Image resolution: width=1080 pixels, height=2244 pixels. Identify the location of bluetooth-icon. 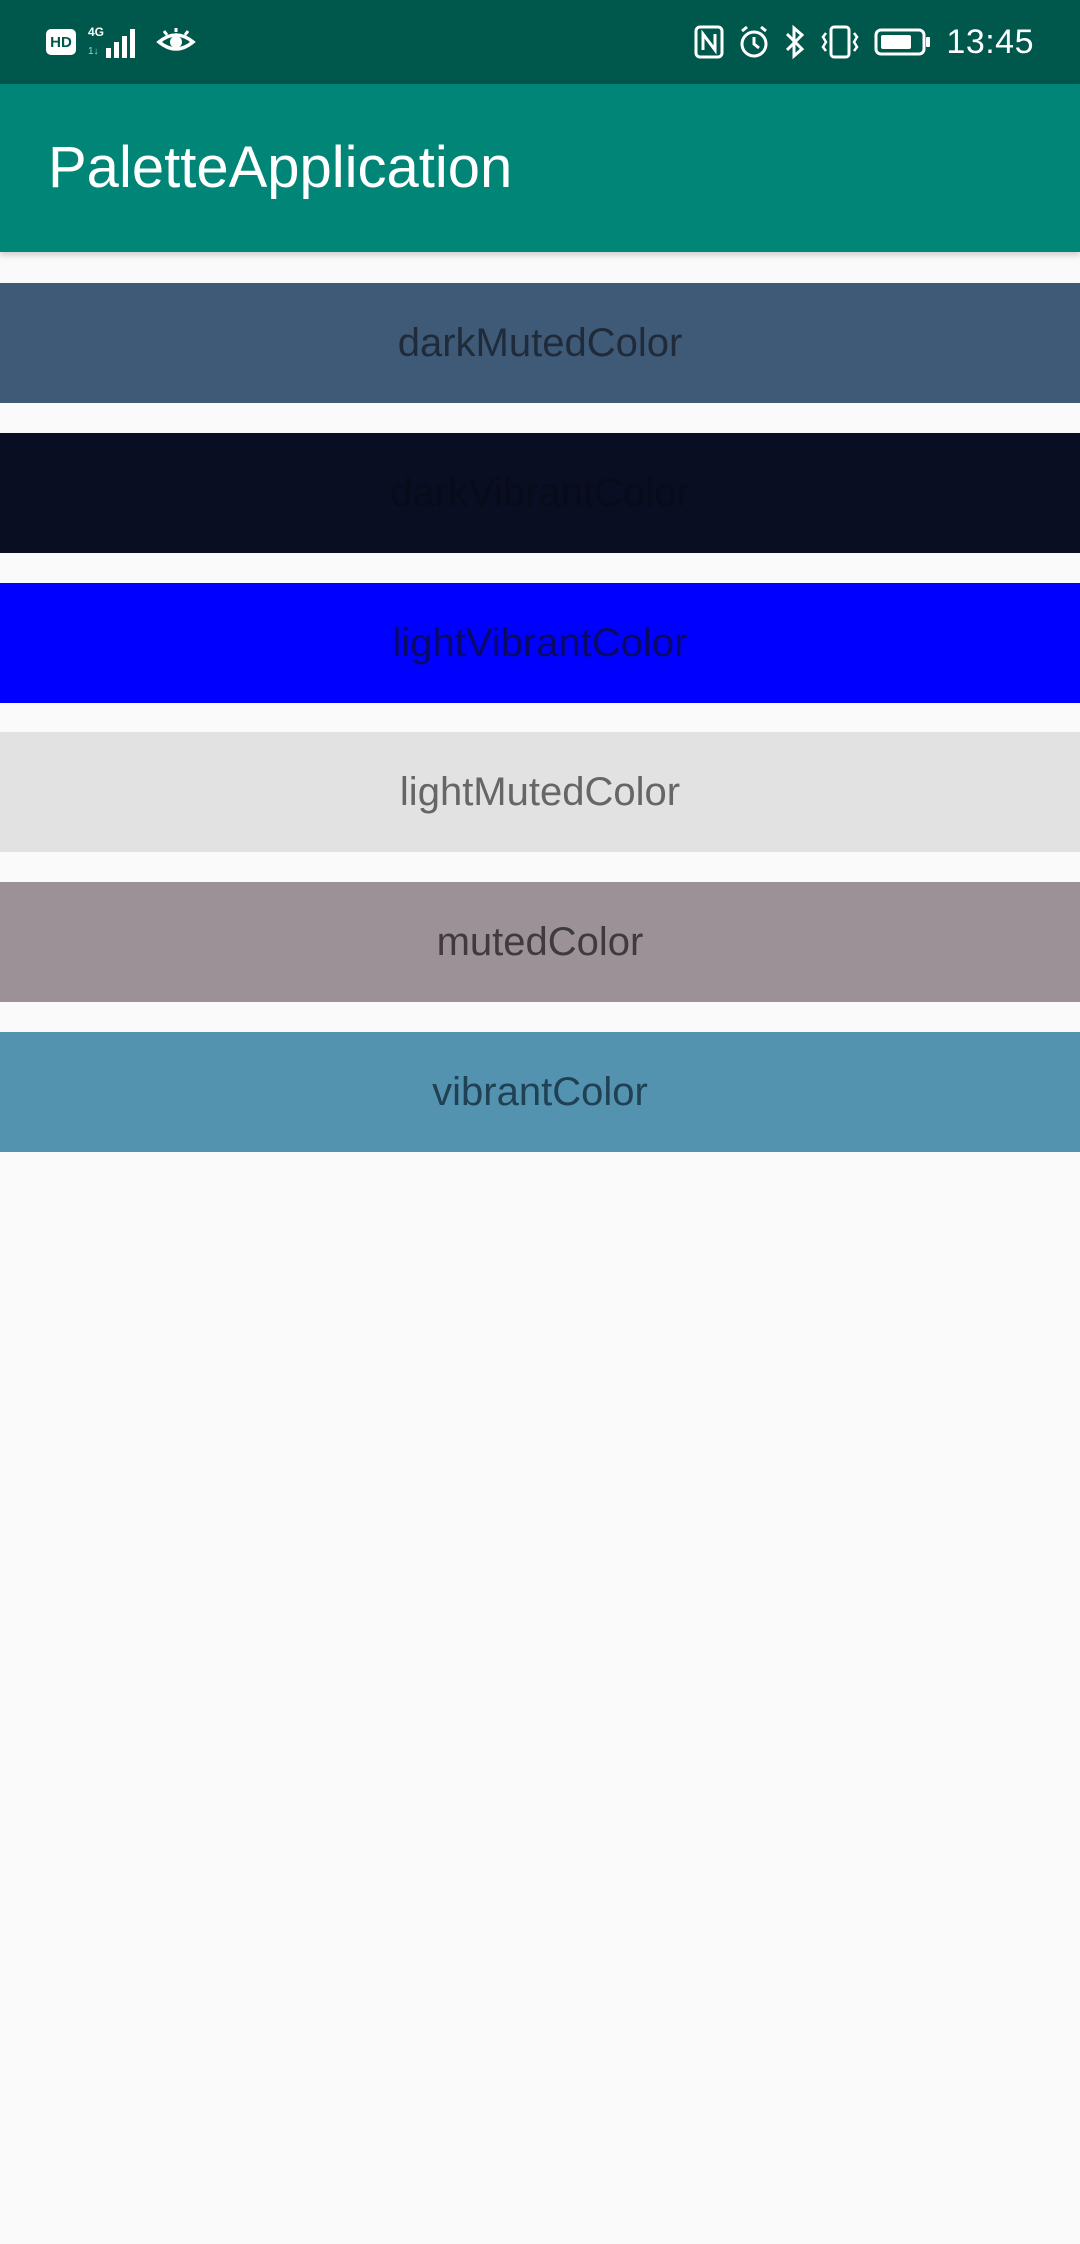
(795, 42).